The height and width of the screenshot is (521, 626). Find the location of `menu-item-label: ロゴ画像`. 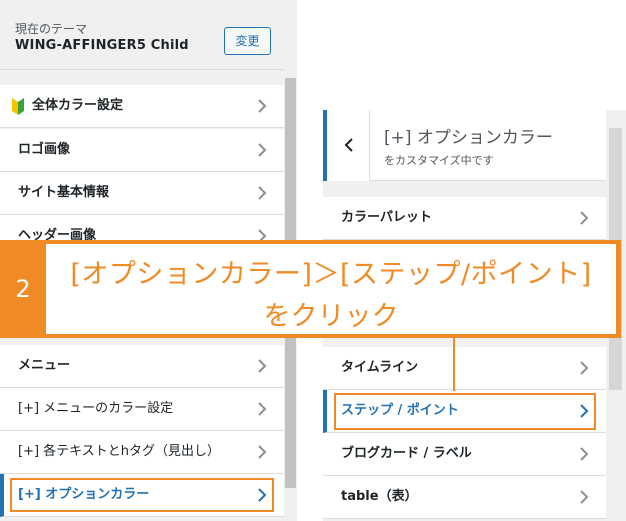

menu-item-label: ロゴ画像 is located at coordinates (44, 149).